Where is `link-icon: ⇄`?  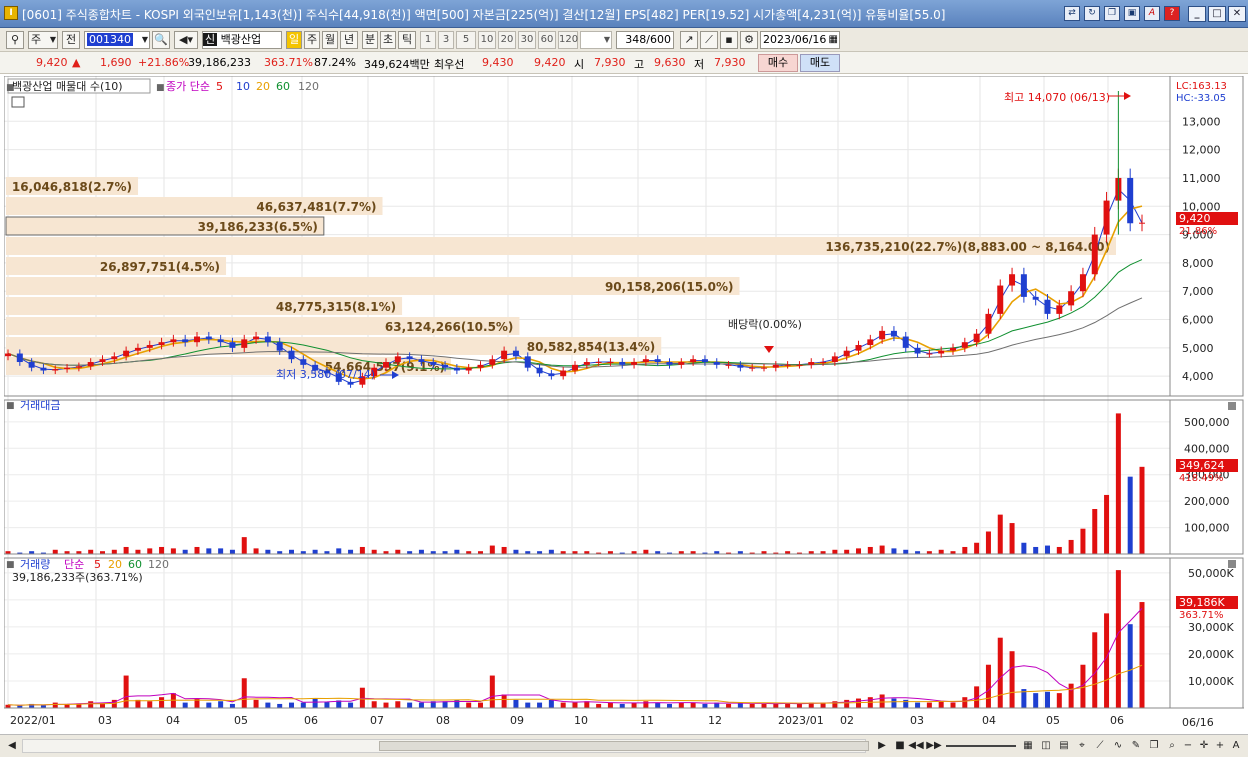
link-icon: ⇄ is located at coordinates (1072, 13).